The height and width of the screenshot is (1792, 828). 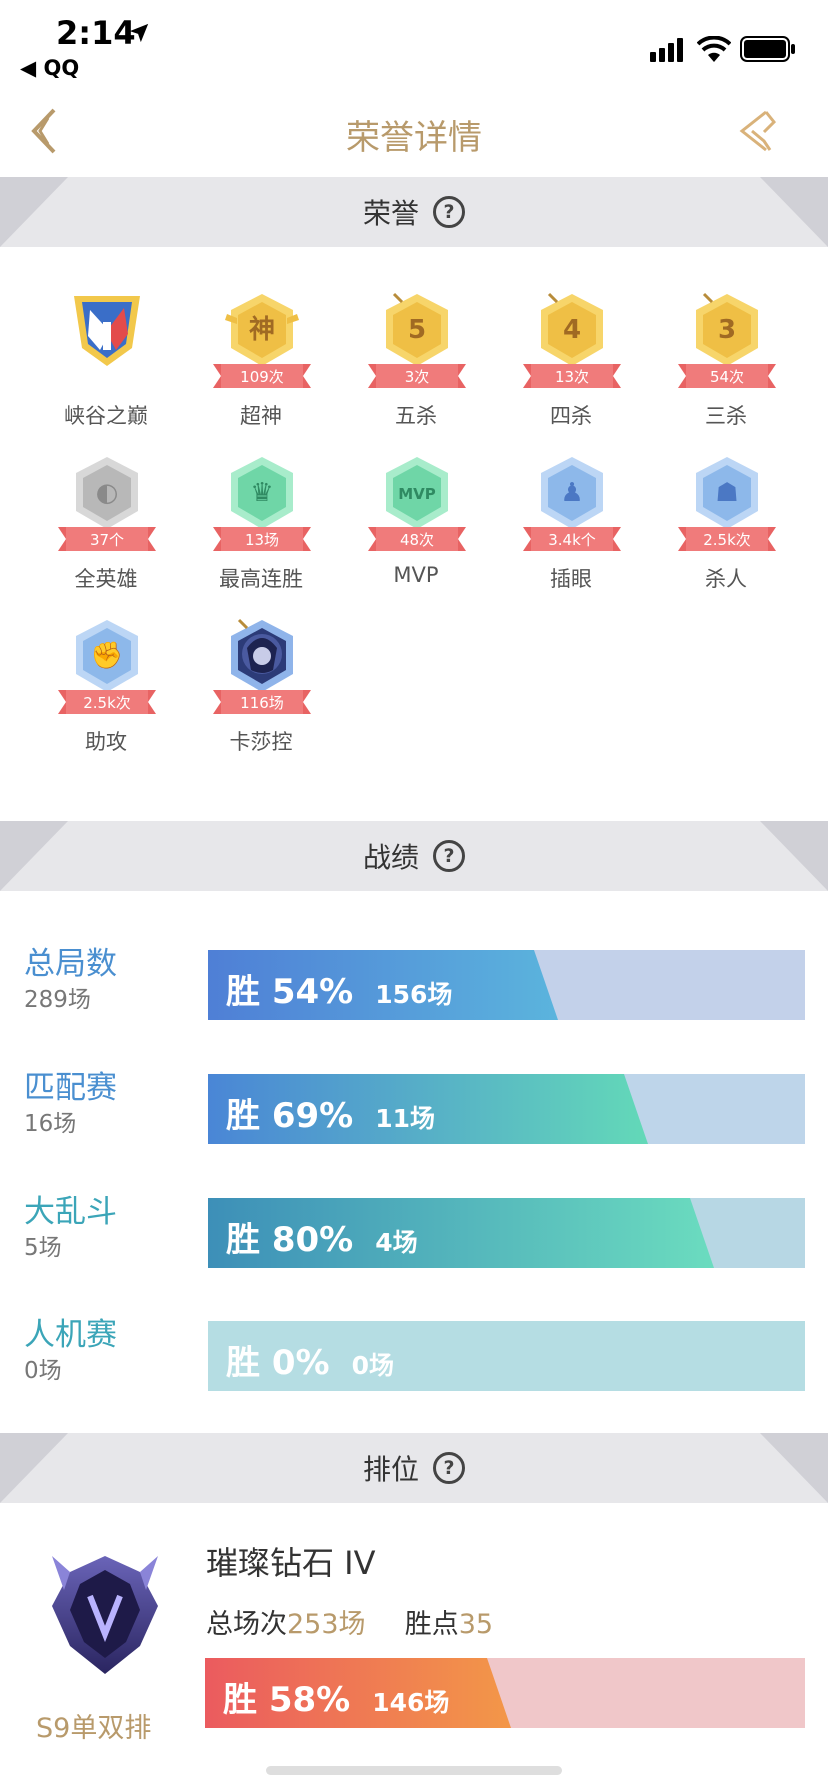 I want to click on honor-label: MVP, so click(x=416, y=575).